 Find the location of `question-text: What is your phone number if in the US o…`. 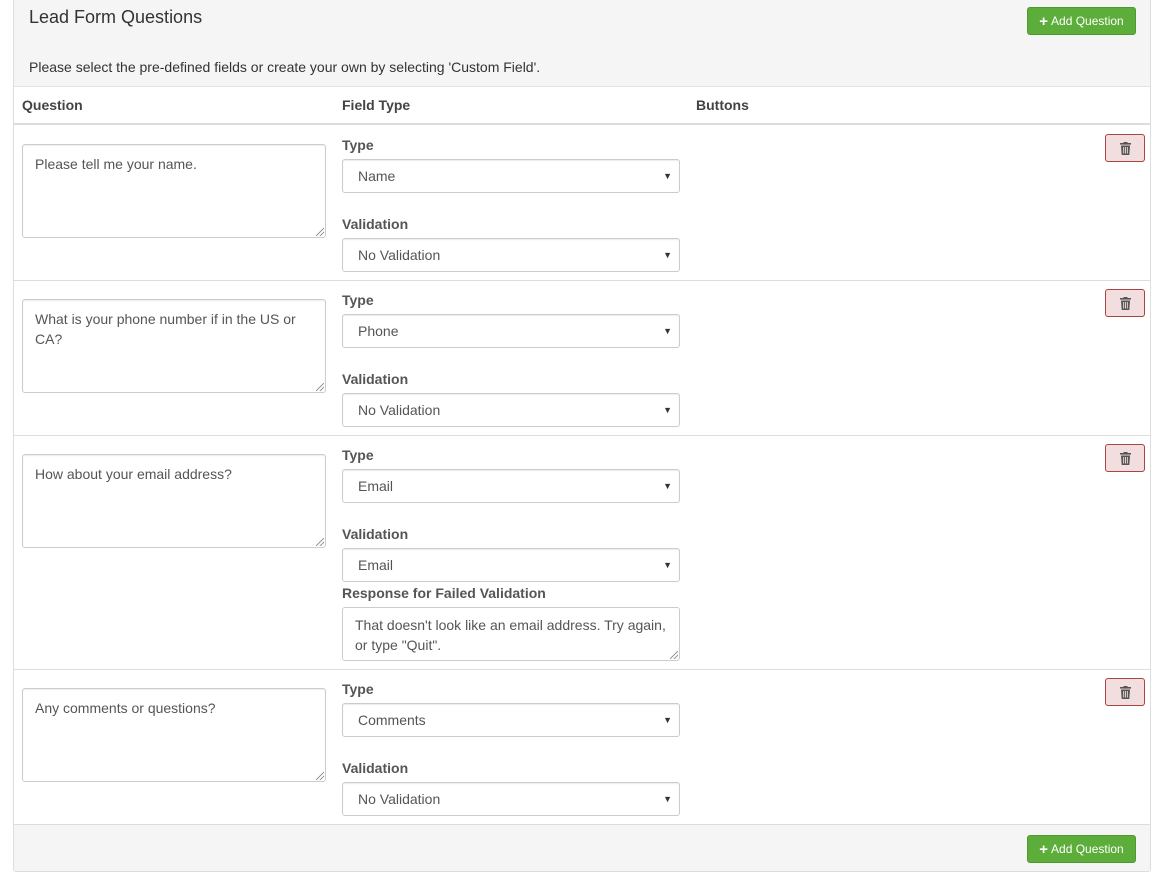

question-text: What is your phone number if in the US o… is located at coordinates (165, 329).